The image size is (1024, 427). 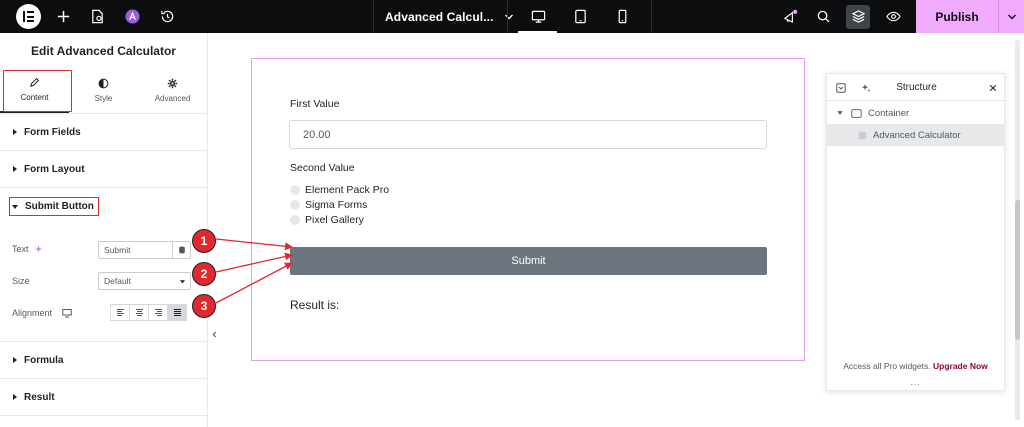 What do you see at coordinates (54, 169) in the screenshot?
I see `section-label: Form Layout` at bounding box center [54, 169].